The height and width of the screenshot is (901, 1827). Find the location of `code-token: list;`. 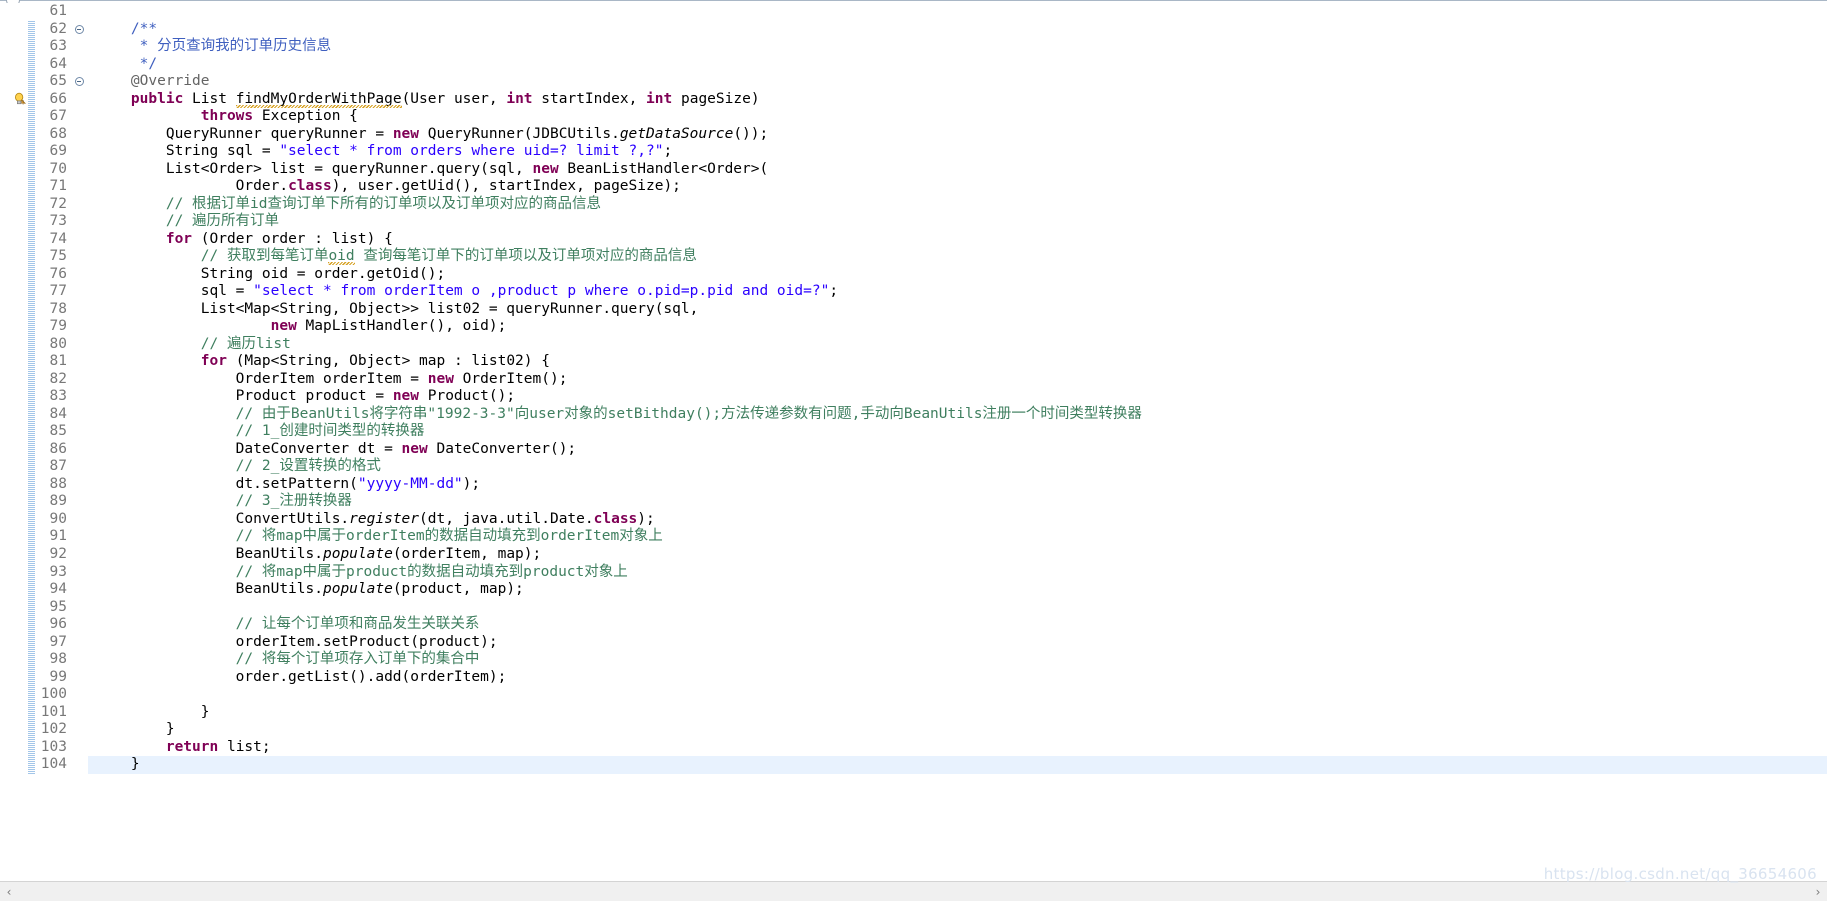

code-token: list; is located at coordinates (244, 746).